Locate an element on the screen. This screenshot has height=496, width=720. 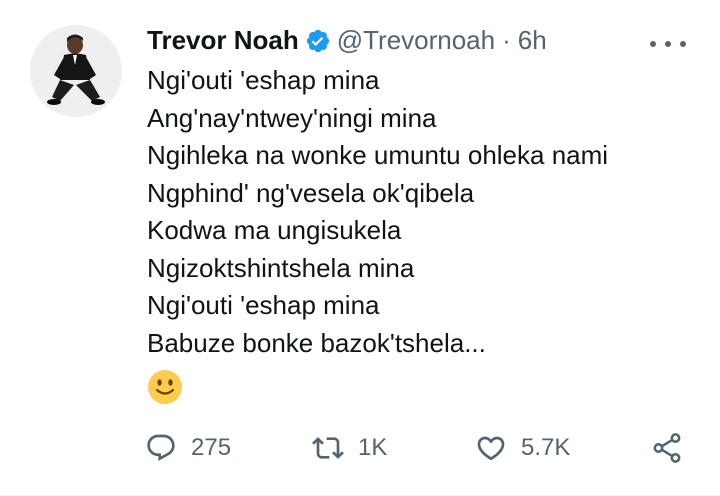
reply-icon is located at coordinates (161, 447).